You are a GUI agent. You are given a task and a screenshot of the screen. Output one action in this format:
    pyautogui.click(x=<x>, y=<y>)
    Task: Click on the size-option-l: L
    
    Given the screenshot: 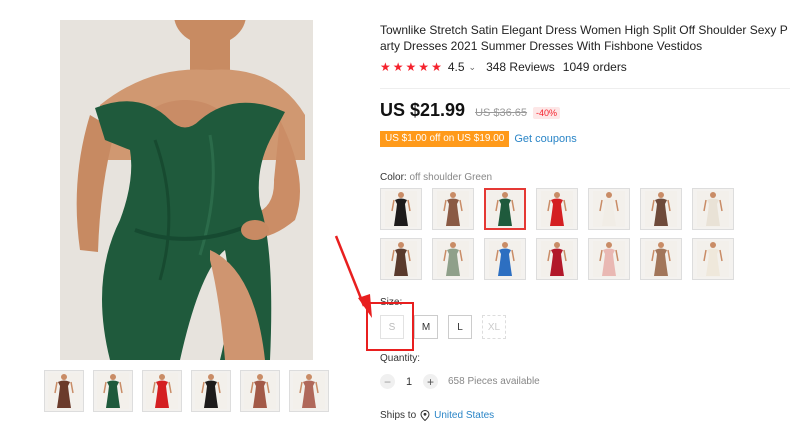 What is the action you would take?
    pyautogui.click(x=460, y=327)
    